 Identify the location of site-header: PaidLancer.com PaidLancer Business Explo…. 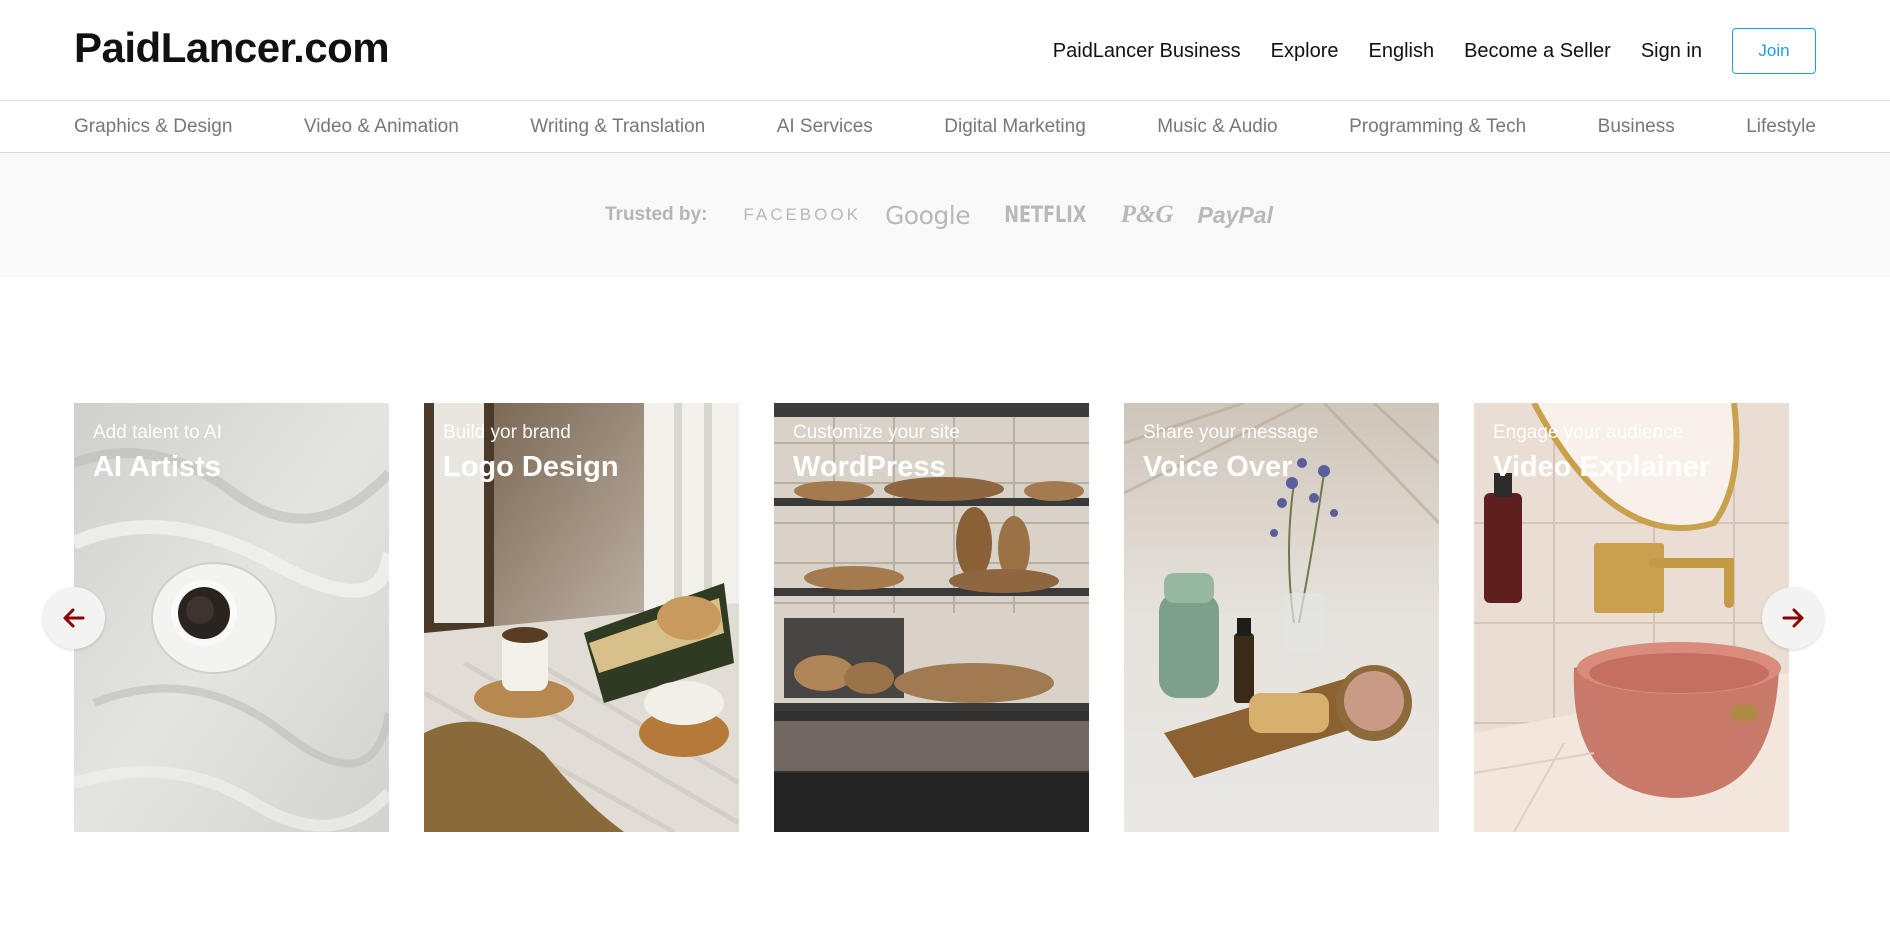
(945, 50).